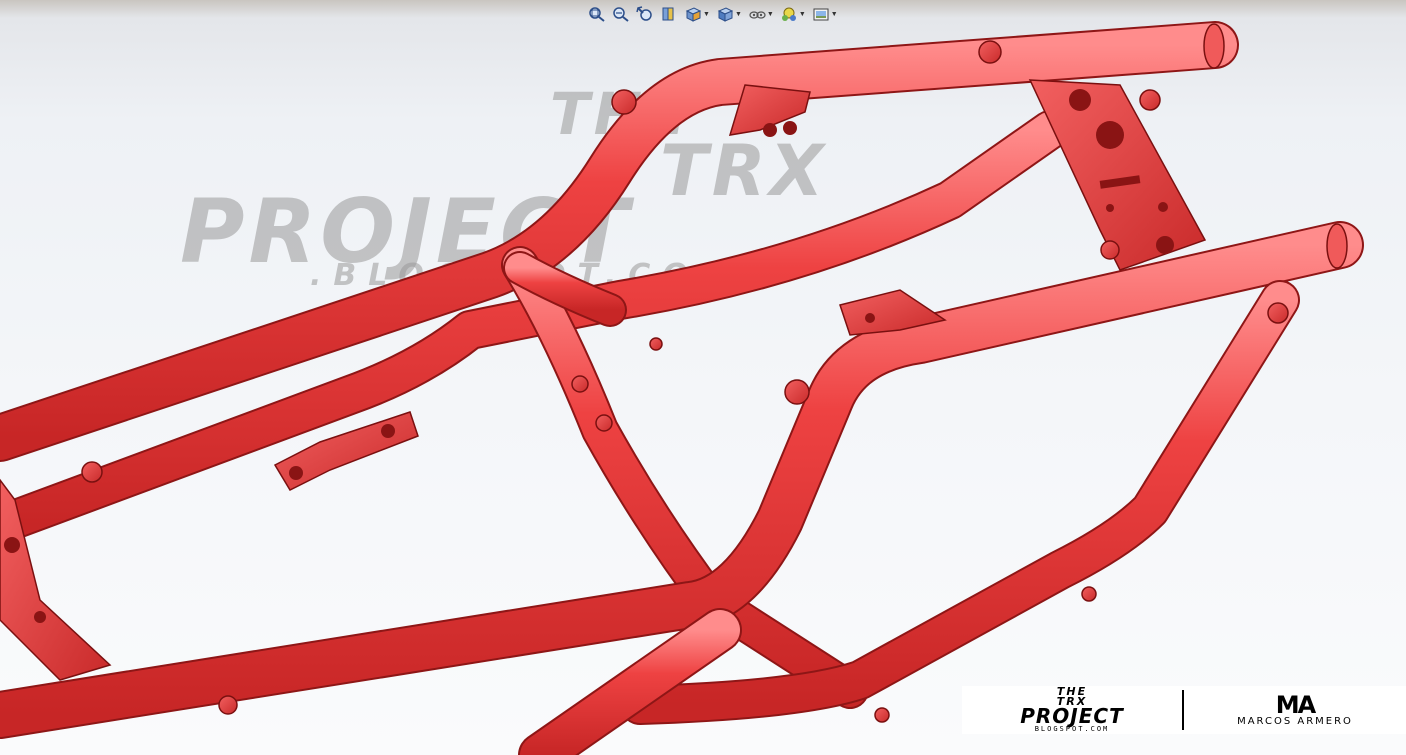 This screenshot has height=755, width=1406. I want to click on edit-appearance-button: ▼, so click(793, 14).